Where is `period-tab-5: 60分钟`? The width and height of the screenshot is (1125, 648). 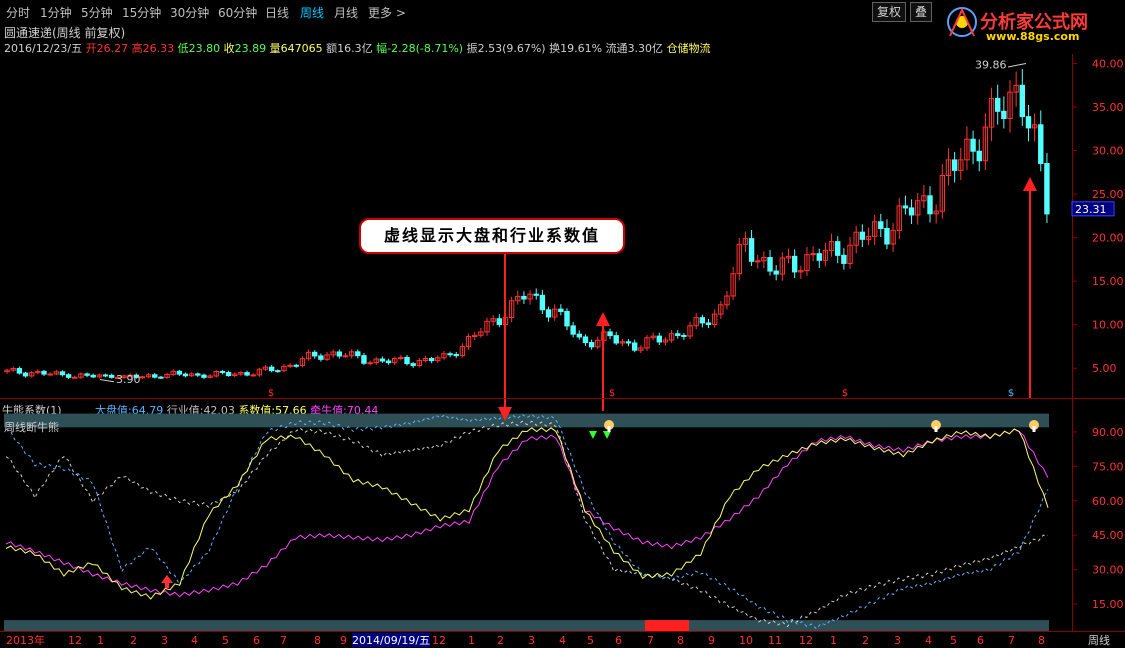 period-tab-5: 60分钟 is located at coordinates (237, 12).